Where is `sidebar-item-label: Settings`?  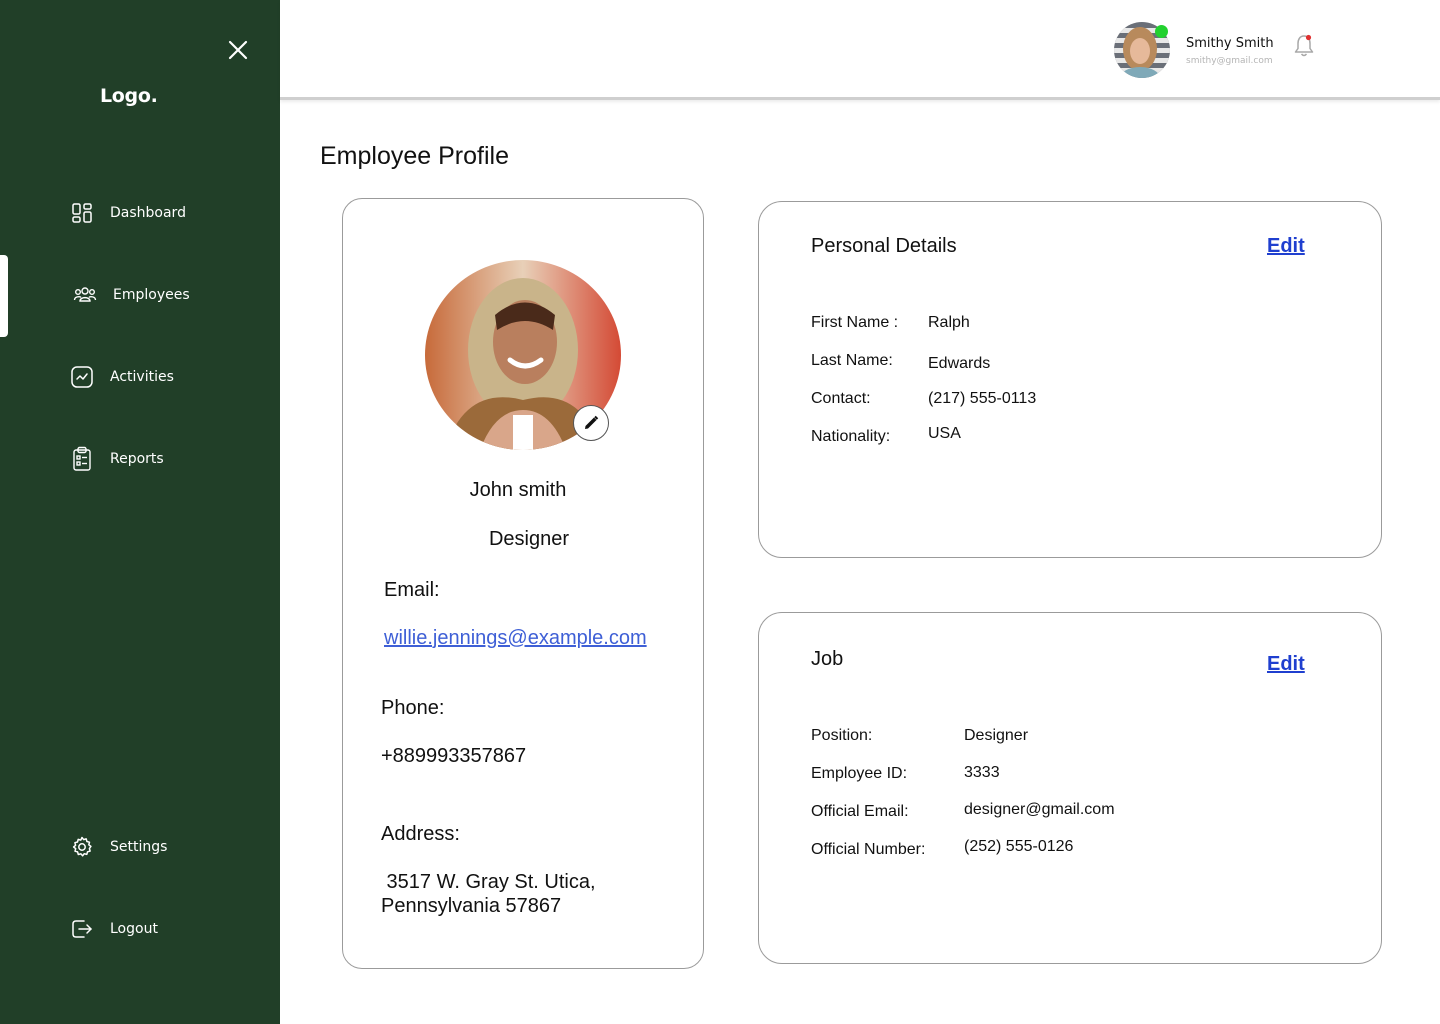 sidebar-item-label: Settings is located at coordinates (139, 847).